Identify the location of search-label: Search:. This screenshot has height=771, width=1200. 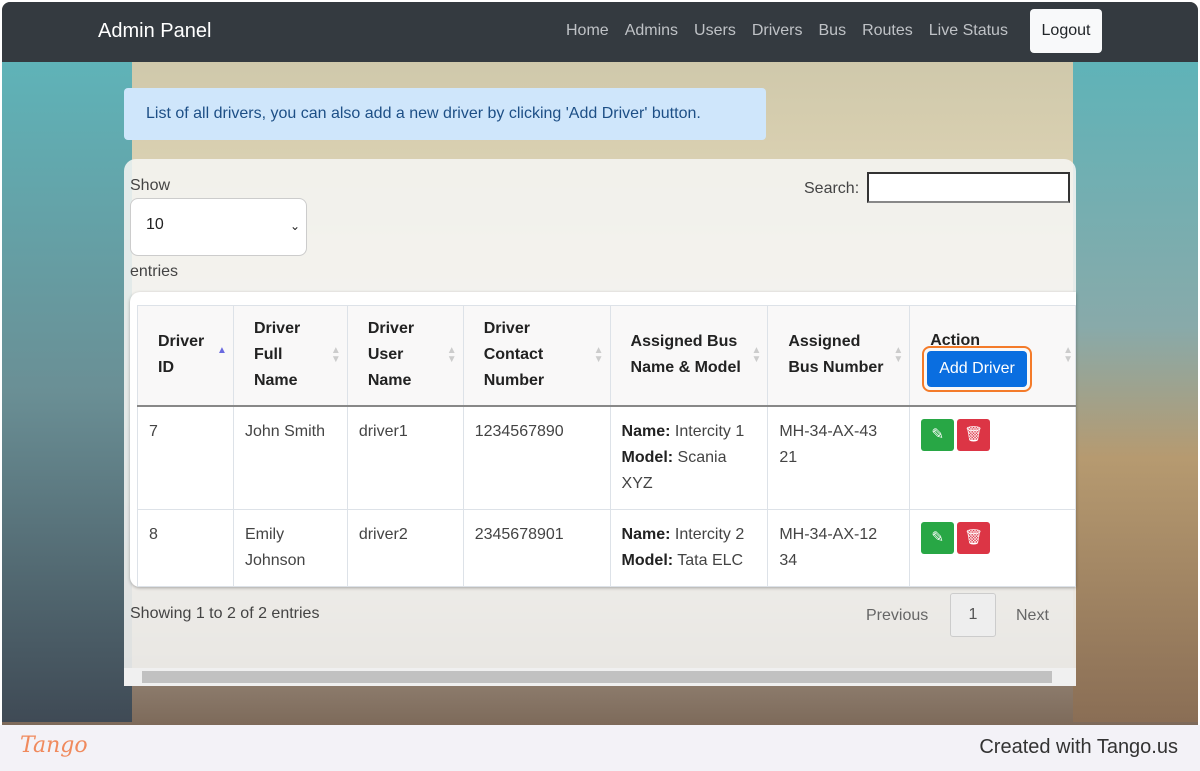
(832, 188).